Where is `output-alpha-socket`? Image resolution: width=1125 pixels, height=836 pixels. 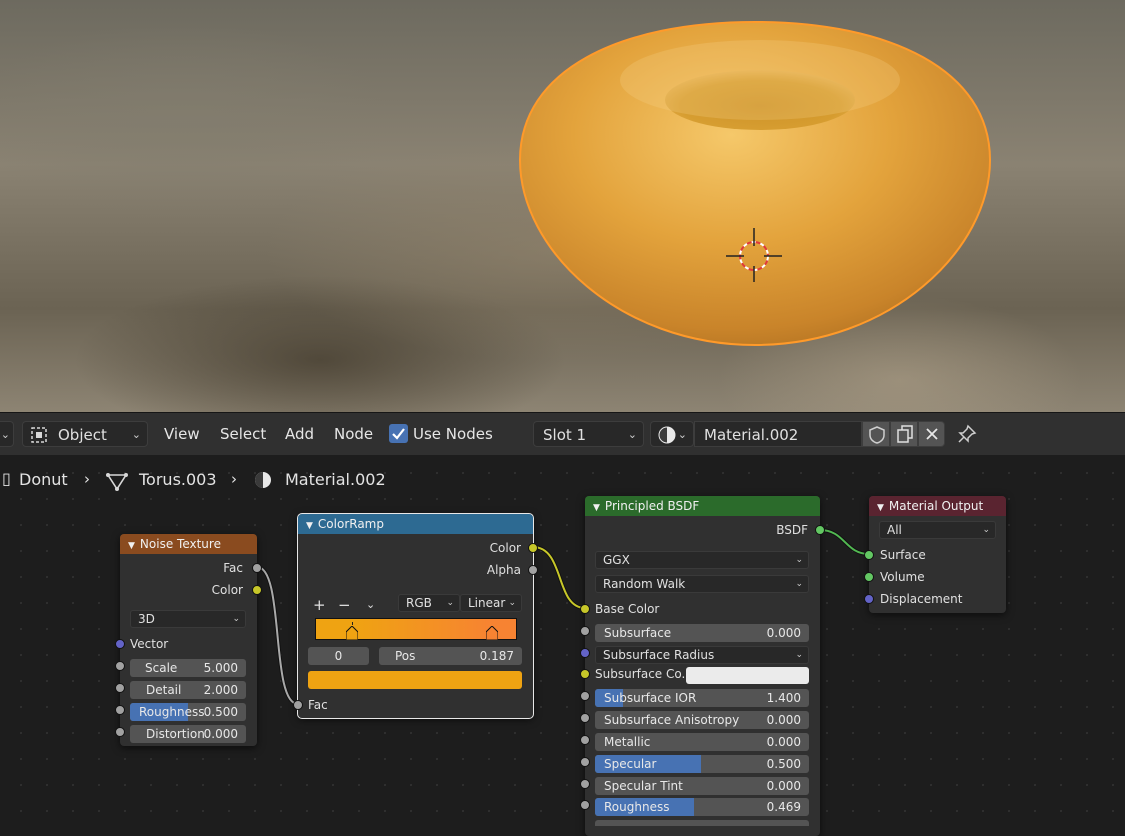
output-alpha-socket is located at coordinates (533, 570).